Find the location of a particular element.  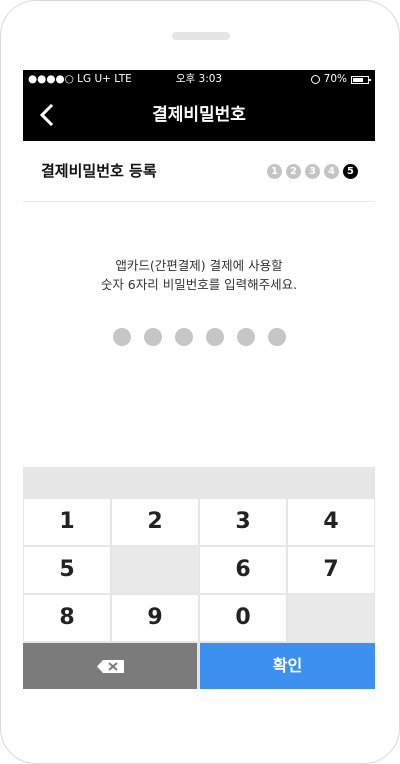

key-0: 0 is located at coordinates (243, 618).